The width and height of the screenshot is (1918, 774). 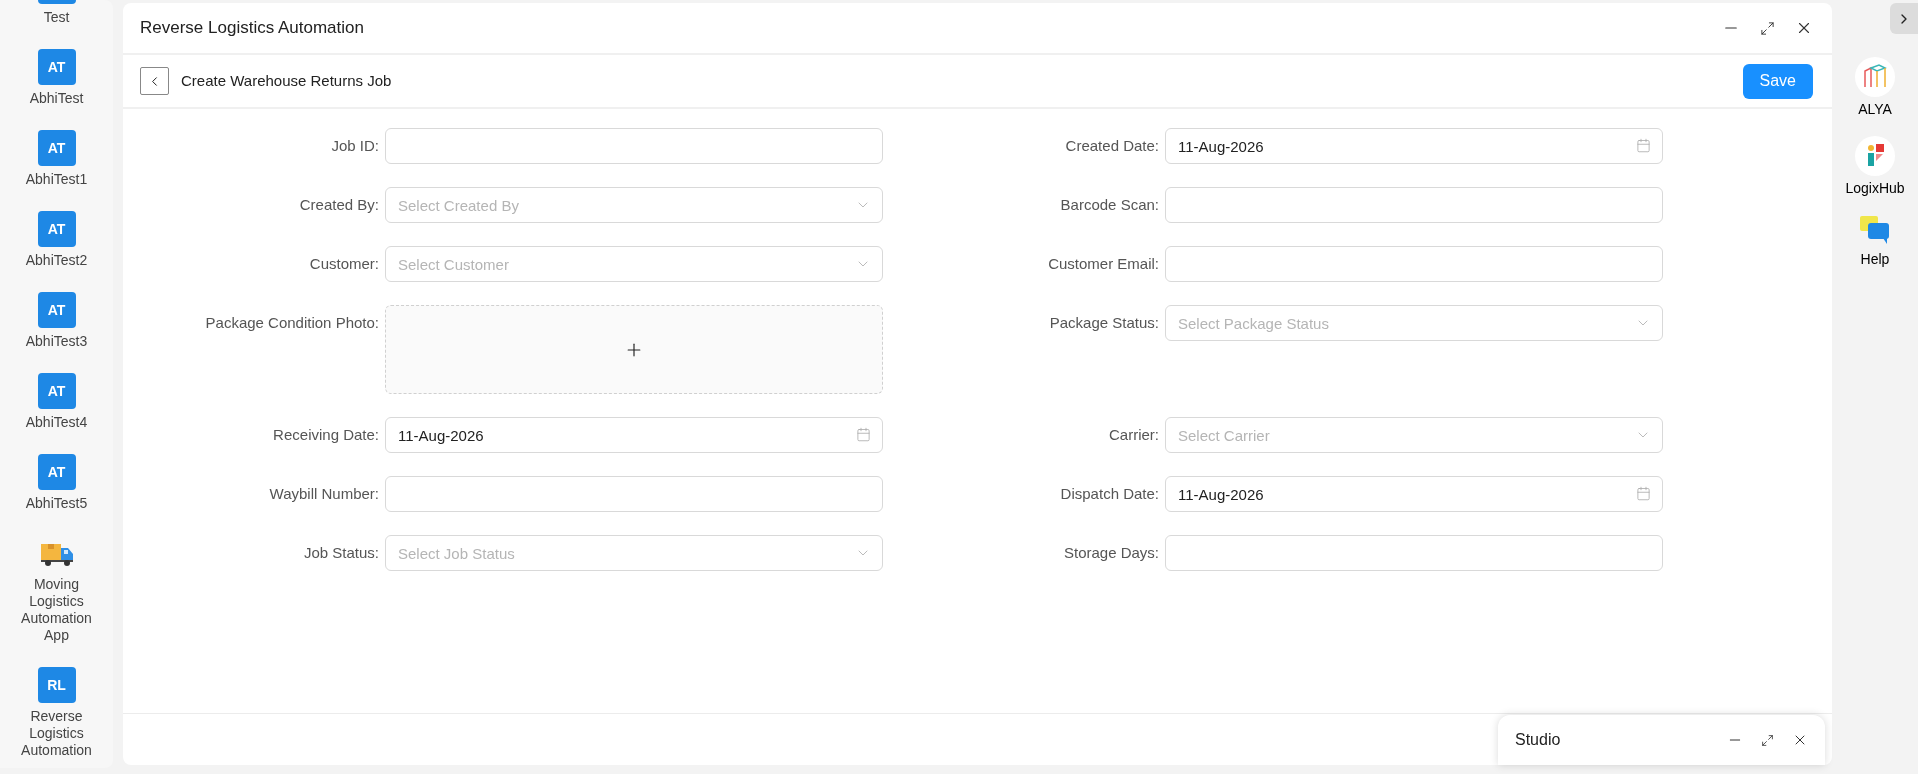 What do you see at coordinates (56, 685) in the screenshot?
I see `app-initials-icon: RL` at bounding box center [56, 685].